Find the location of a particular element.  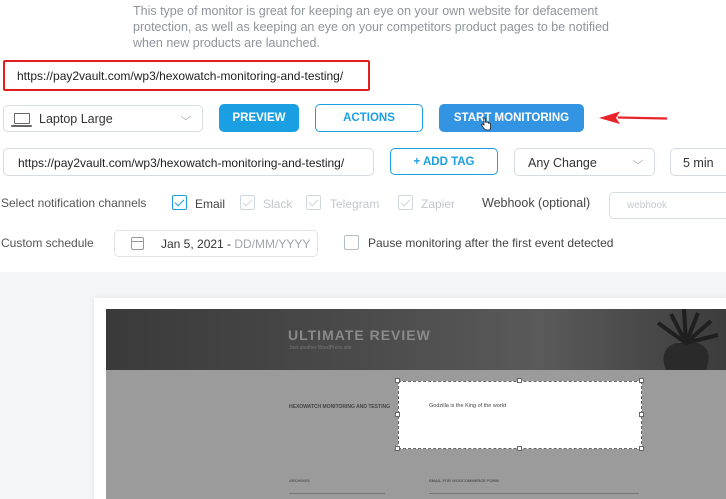

pause-monitoring-checkbox is located at coordinates (351, 242).